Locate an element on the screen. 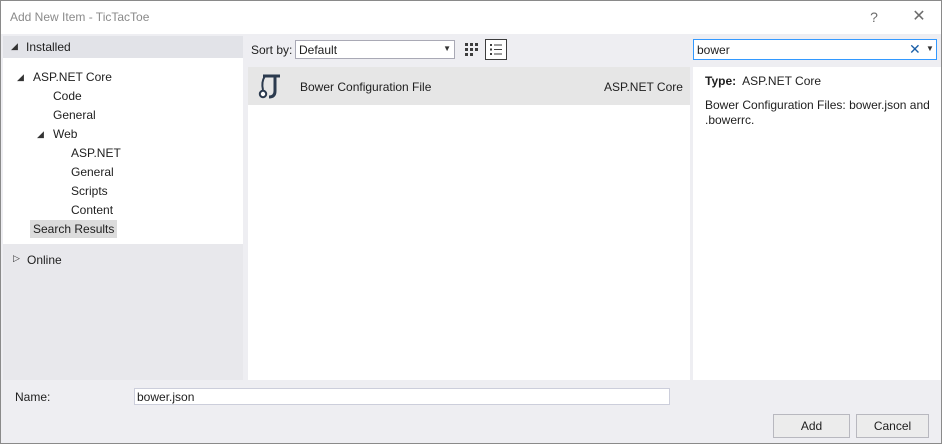  dropdown-arrow-icon: ▼ is located at coordinates (447, 48).